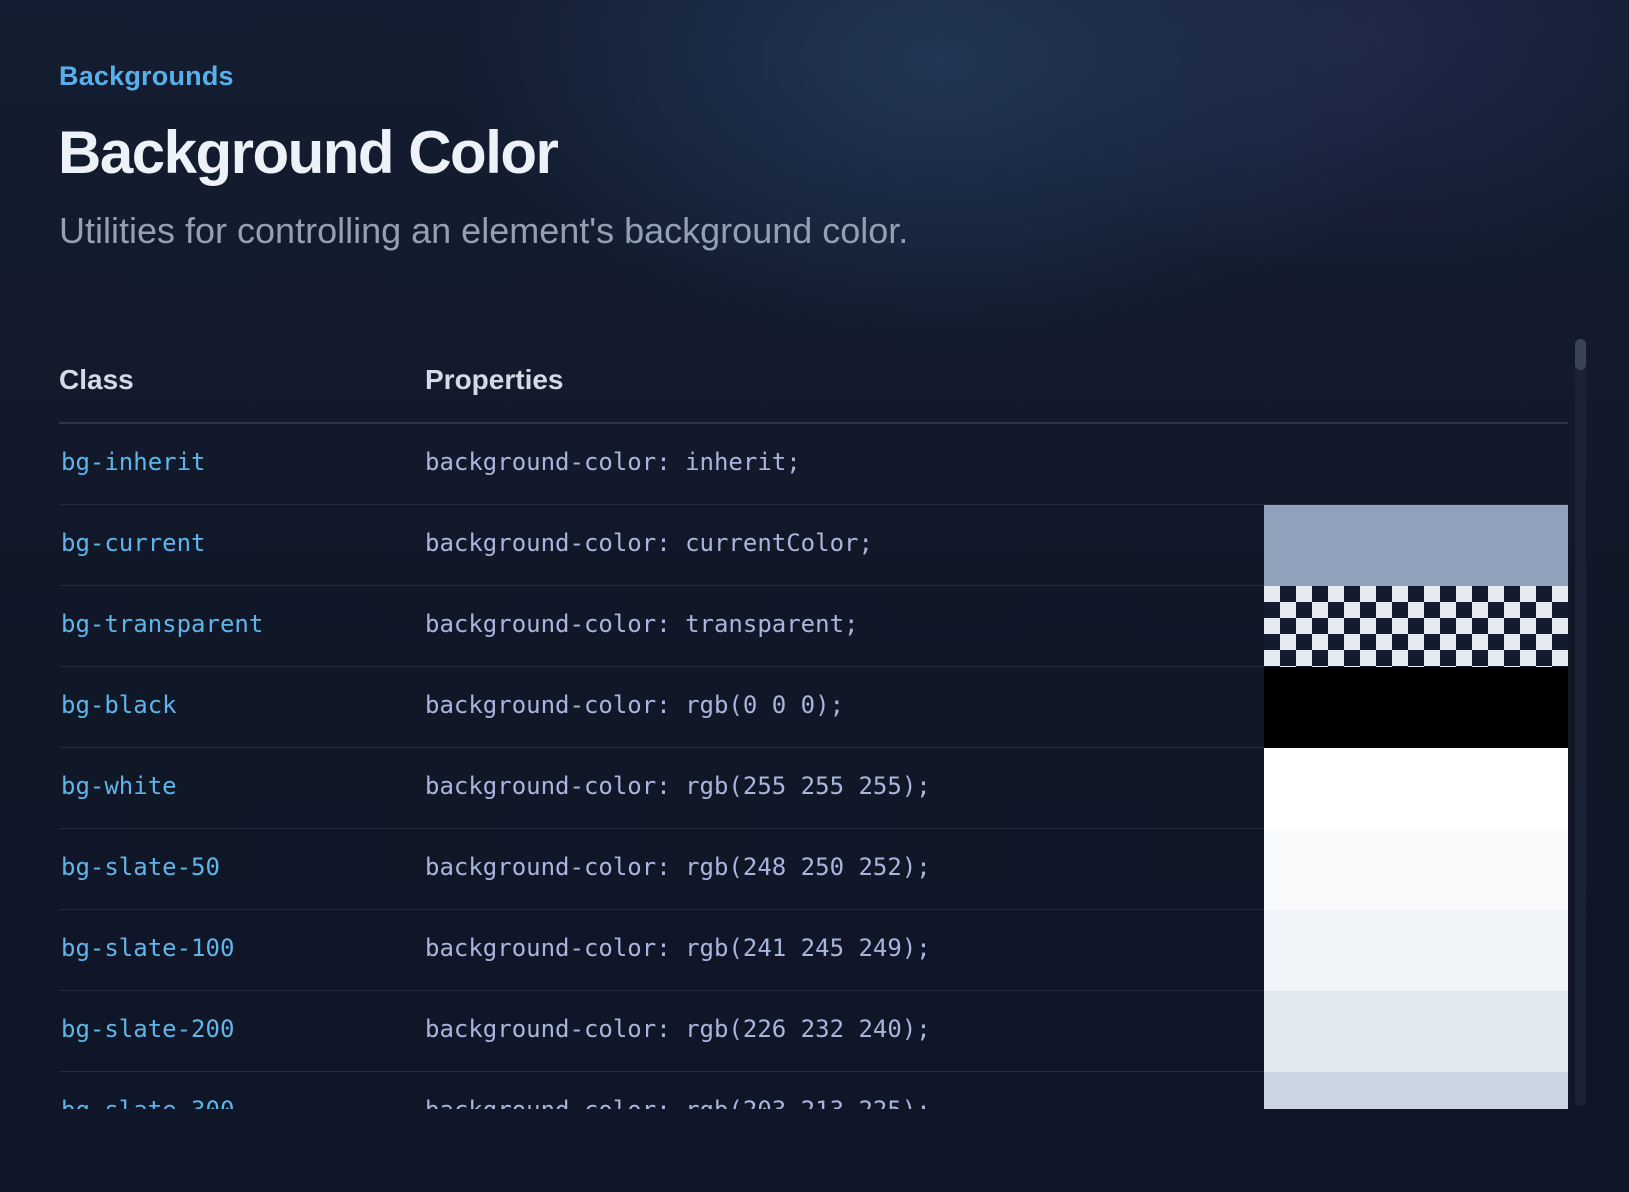 The width and height of the screenshot is (1629, 1192). What do you see at coordinates (308, 152) in the screenshot?
I see `page-title: Background Color` at bounding box center [308, 152].